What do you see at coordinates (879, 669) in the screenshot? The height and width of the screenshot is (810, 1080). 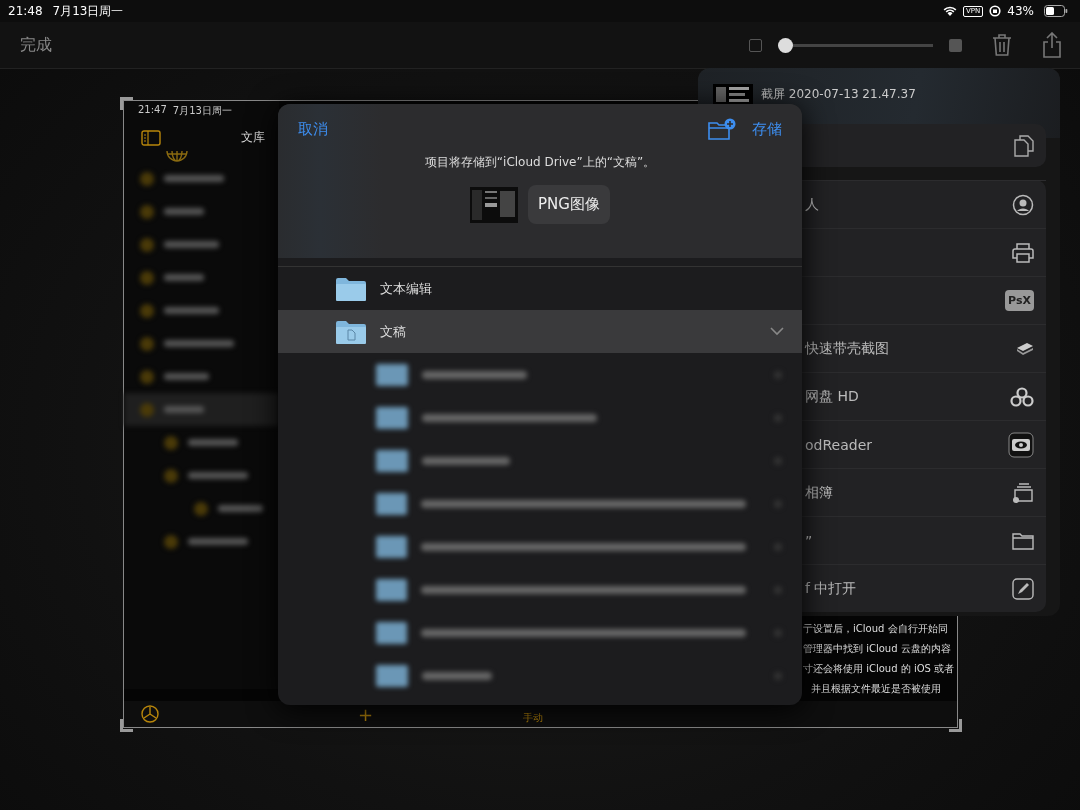 I see `body-text-line: 寸还会将使用 iCloud 的 iOS 或者` at bounding box center [879, 669].